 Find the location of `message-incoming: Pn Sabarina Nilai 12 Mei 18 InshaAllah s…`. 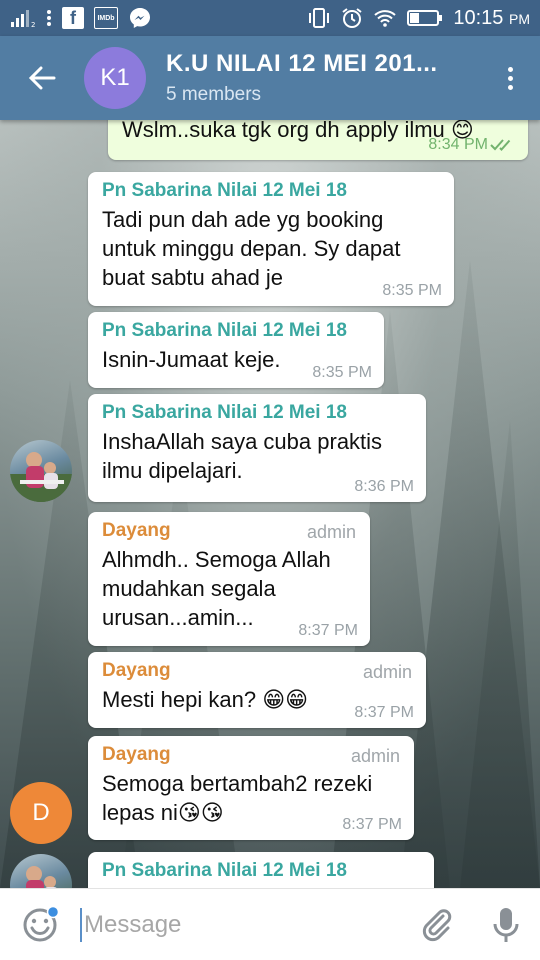

message-incoming: Pn Sabarina Nilai 12 Mei 18 InshaAllah s… is located at coordinates (257, 448).